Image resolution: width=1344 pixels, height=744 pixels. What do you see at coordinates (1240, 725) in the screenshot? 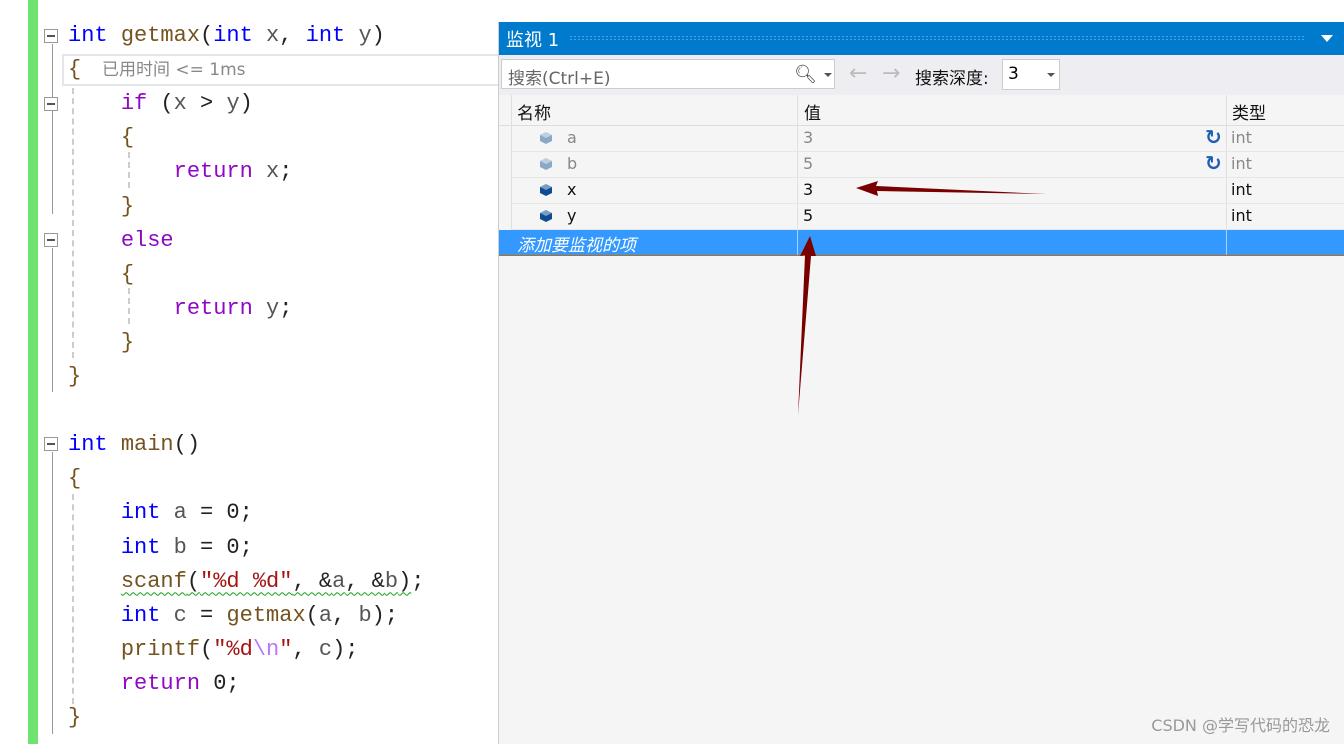
I see `watermark: CSDN @学写代码的恐龙` at bounding box center [1240, 725].